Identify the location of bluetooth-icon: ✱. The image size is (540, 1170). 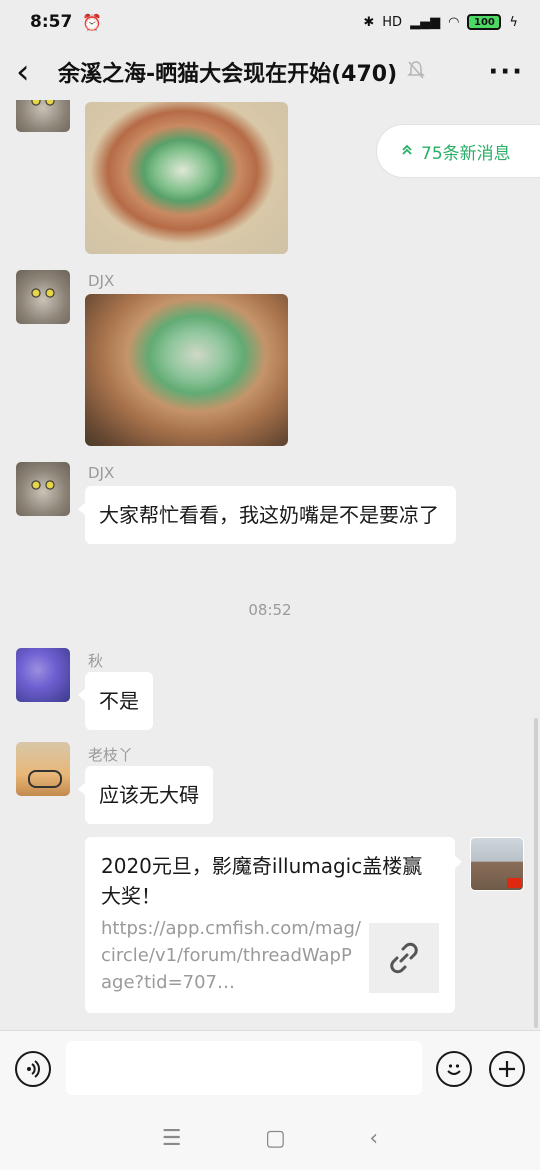
(369, 22).